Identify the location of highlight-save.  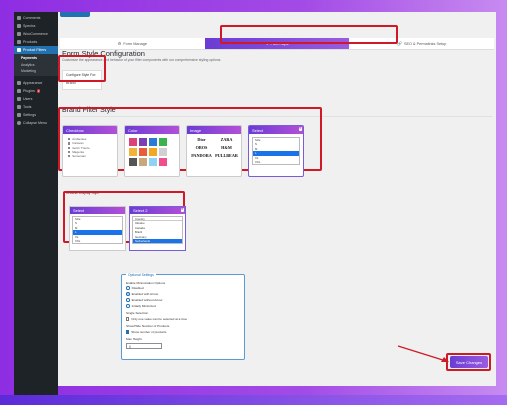
(468, 362).